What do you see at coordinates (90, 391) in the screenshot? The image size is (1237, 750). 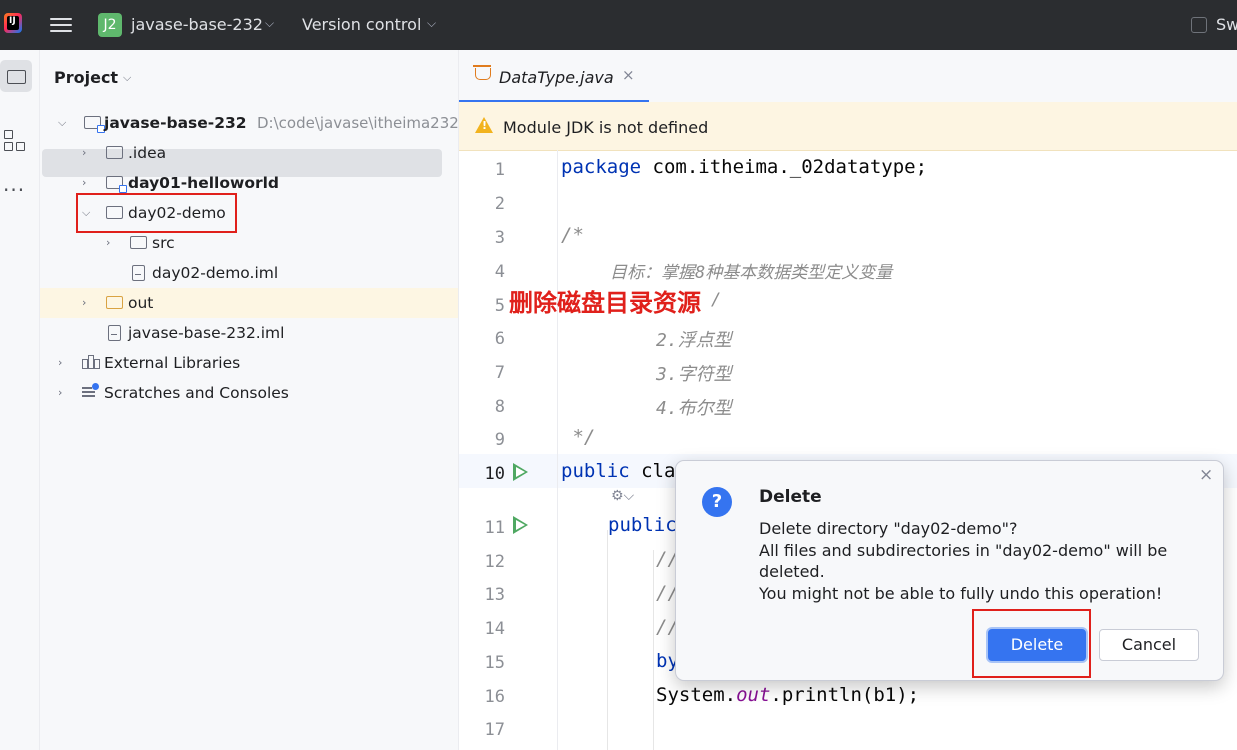 I see `scratches-icon` at bounding box center [90, 391].